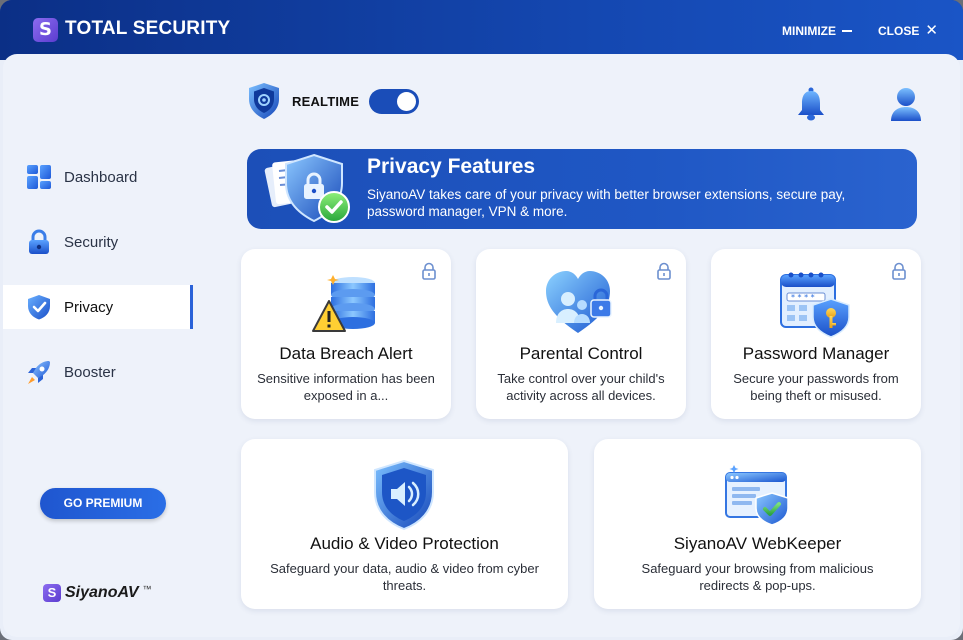 The height and width of the screenshot is (640, 963). Describe the element at coordinates (581, 353) in the screenshot. I see `card-title: Parental Control` at that location.